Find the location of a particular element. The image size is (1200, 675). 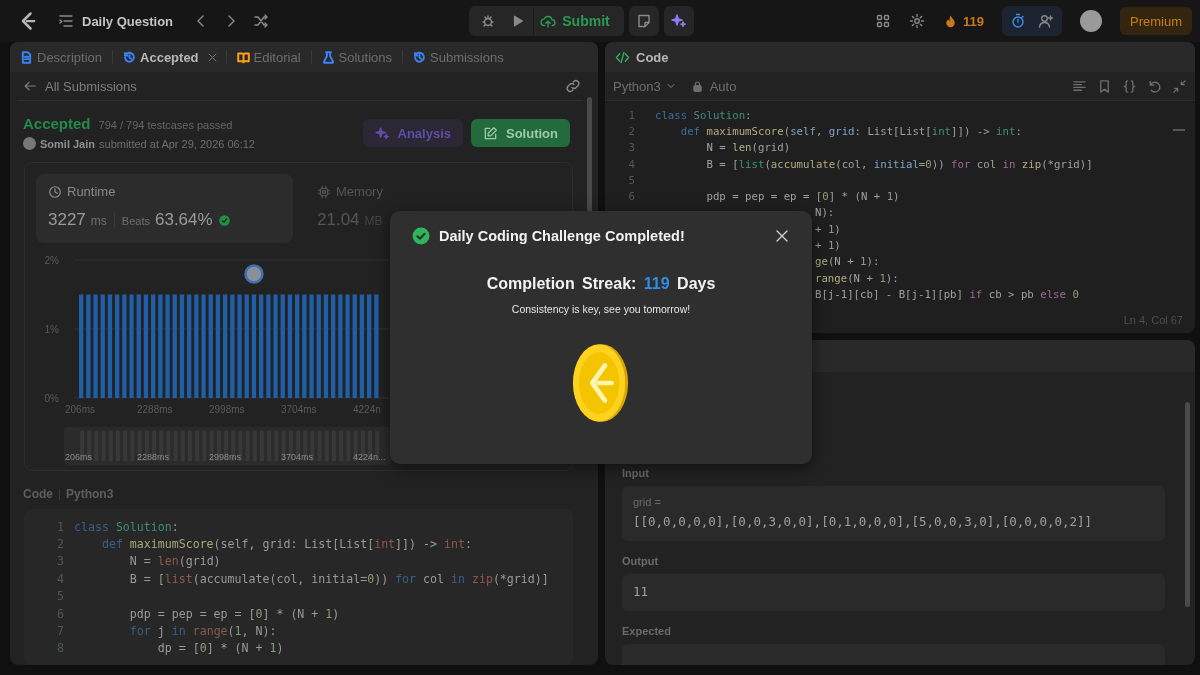

note-icon is located at coordinates (643, 21).